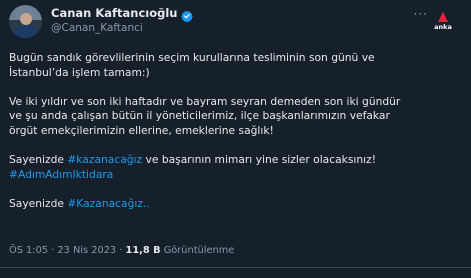  I want to click on hashtag-link: #AdımAdımIktidara, so click(61, 174).